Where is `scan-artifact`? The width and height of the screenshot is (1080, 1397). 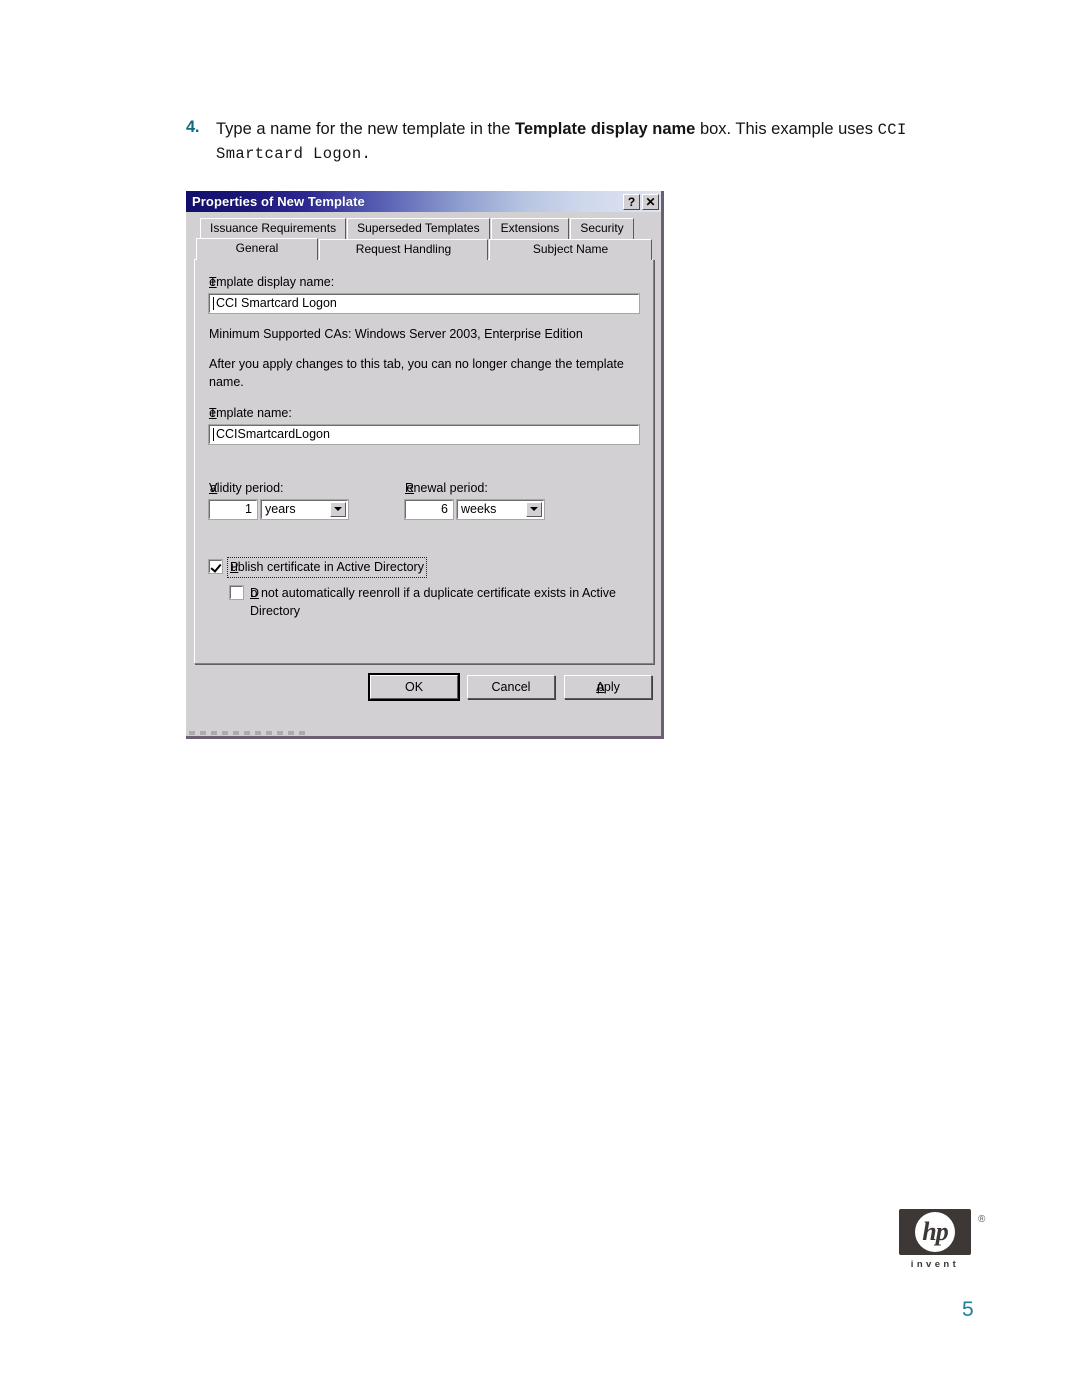 scan-artifact is located at coordinates (249, 733).